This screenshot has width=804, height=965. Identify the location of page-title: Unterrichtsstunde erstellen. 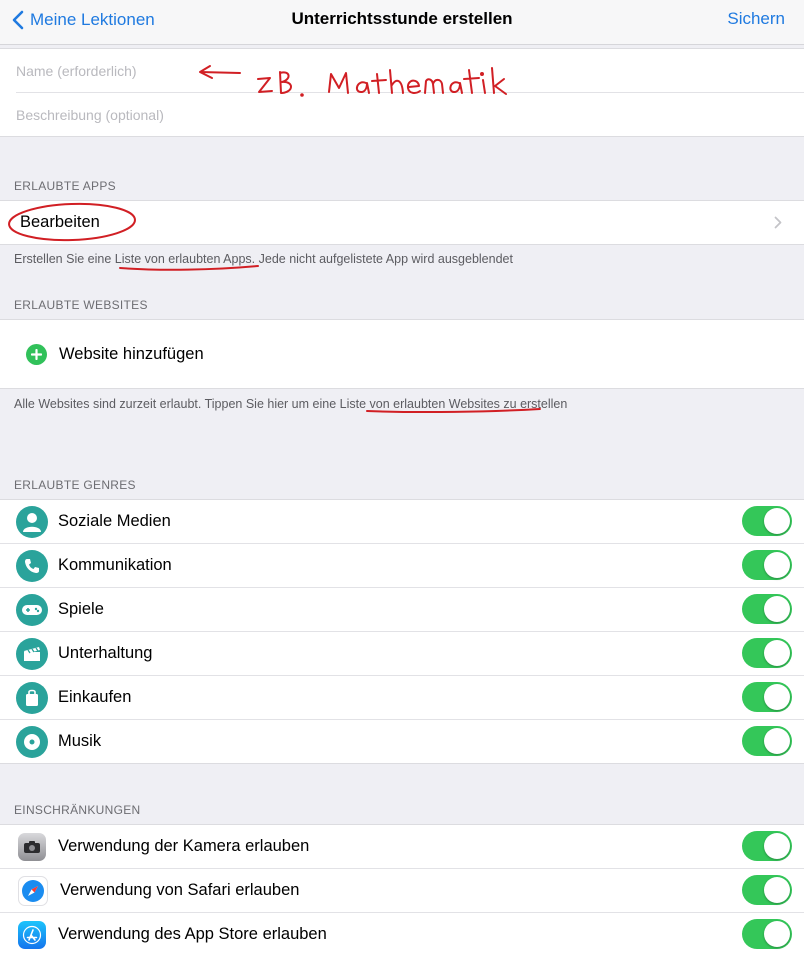
(402, 18).